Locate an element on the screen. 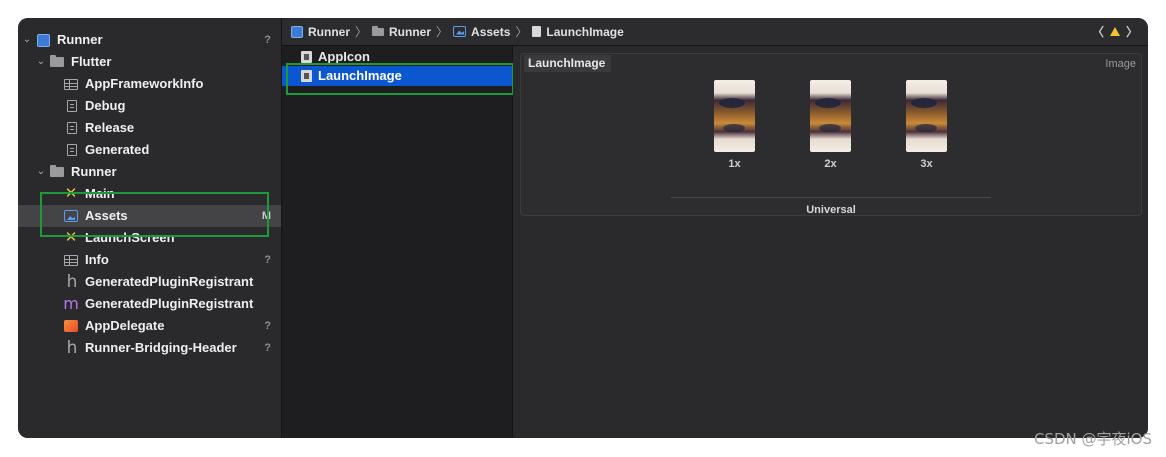  nav-item-appdelegate: AppDelegate ? is located at coordinates (149, 326).